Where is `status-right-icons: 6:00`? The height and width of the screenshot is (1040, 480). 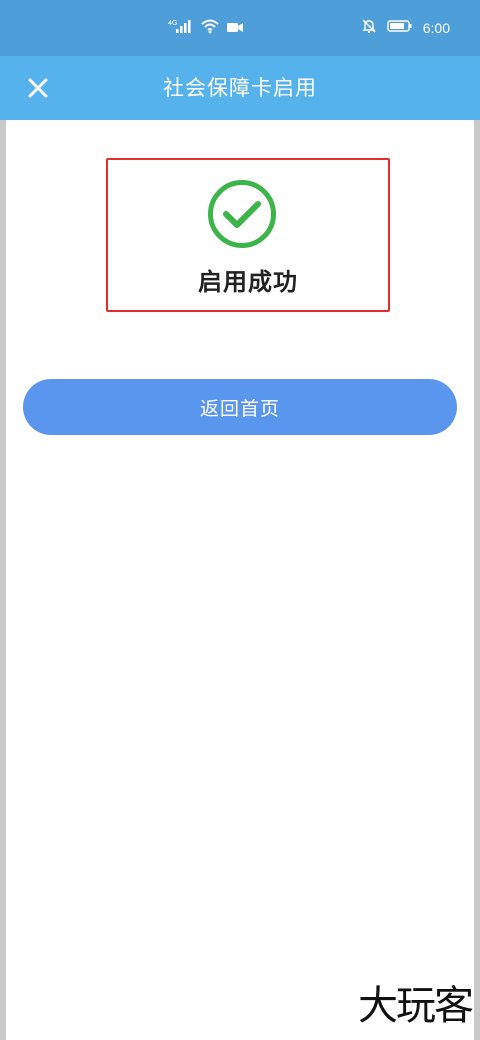 status-right-icons: 6:00 is located at coordinates (405, 28).